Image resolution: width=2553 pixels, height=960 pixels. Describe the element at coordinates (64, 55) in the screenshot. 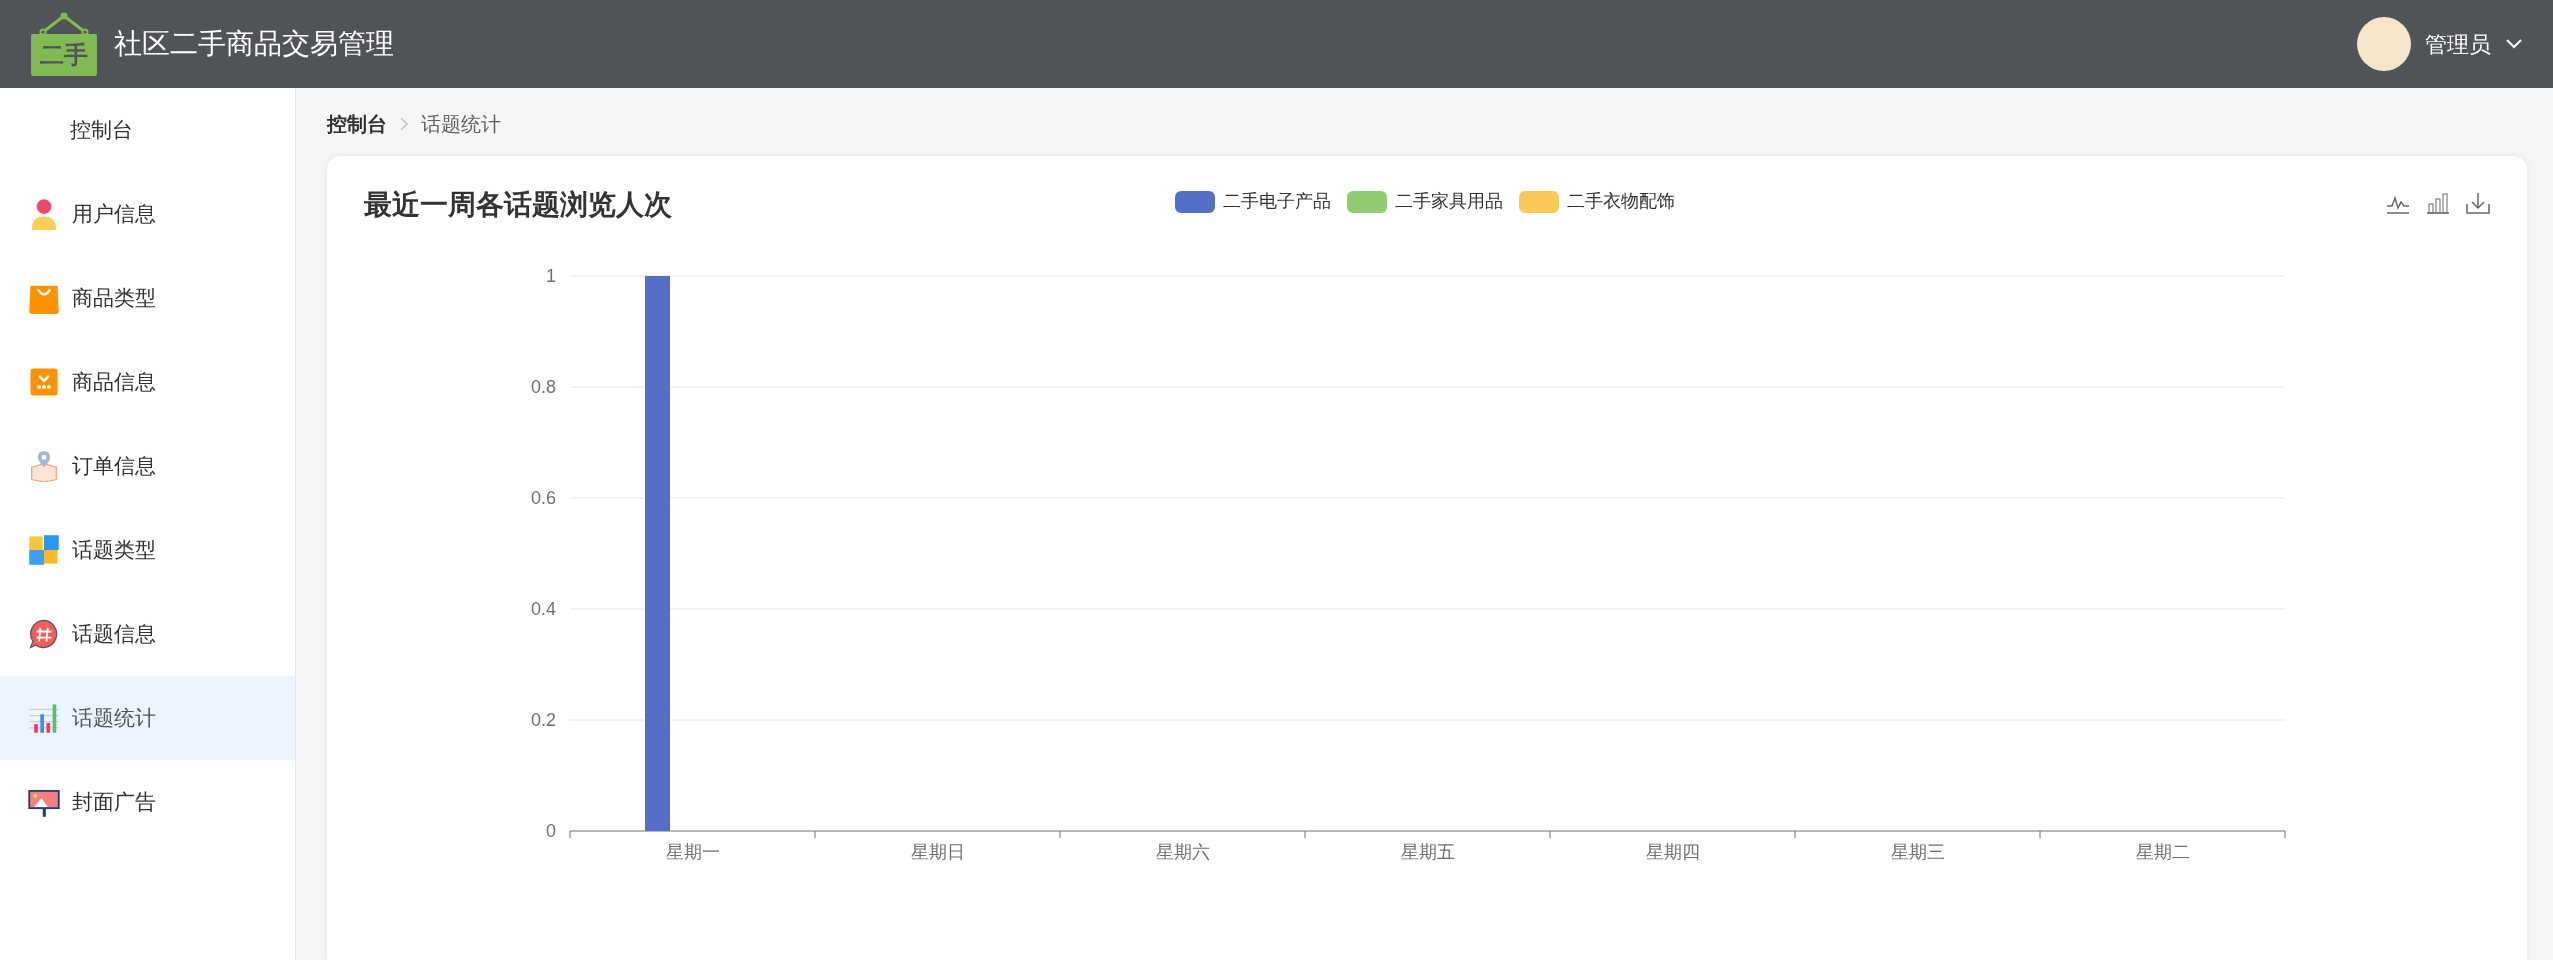

I see `logo-badge: 二手` at that location.